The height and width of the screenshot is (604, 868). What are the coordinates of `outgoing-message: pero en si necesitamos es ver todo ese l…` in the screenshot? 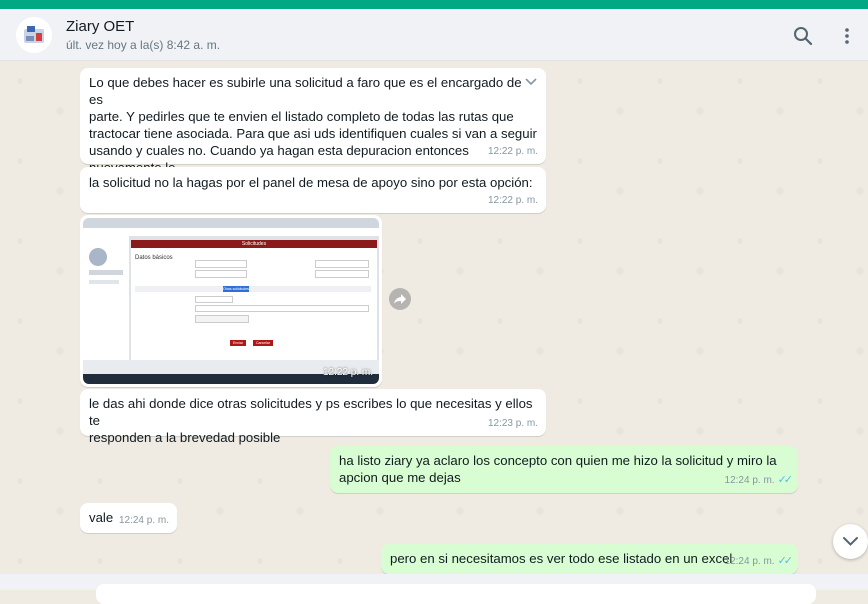 It's located at (589, 559).